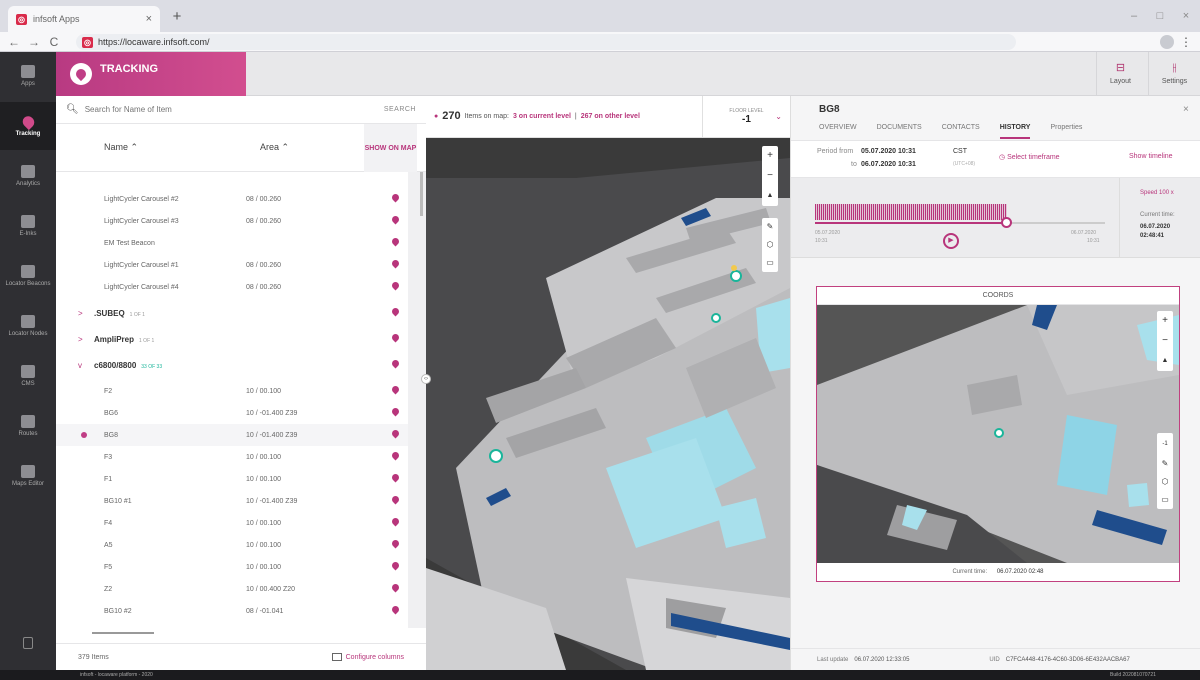 Image resolution: width=1200 pixels, height=680 pixels. What do you see at coordinates (232, 313) in the screenshot?
I see `group-row-subeq: > .SUBEQ 1 OF 1` at bounding box center [232, 313].